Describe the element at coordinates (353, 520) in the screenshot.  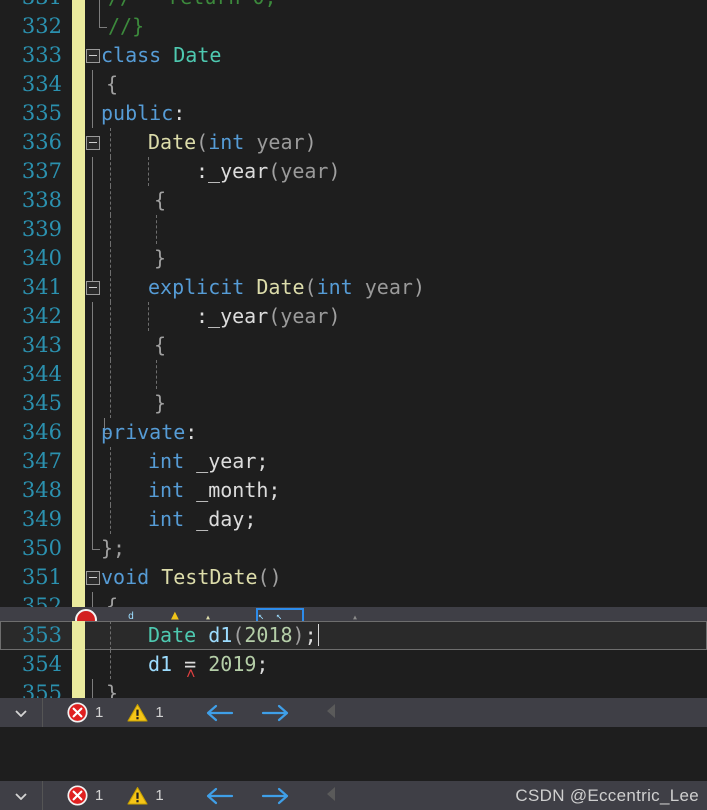
I see `editor-line: 349 int _day;` at that location.